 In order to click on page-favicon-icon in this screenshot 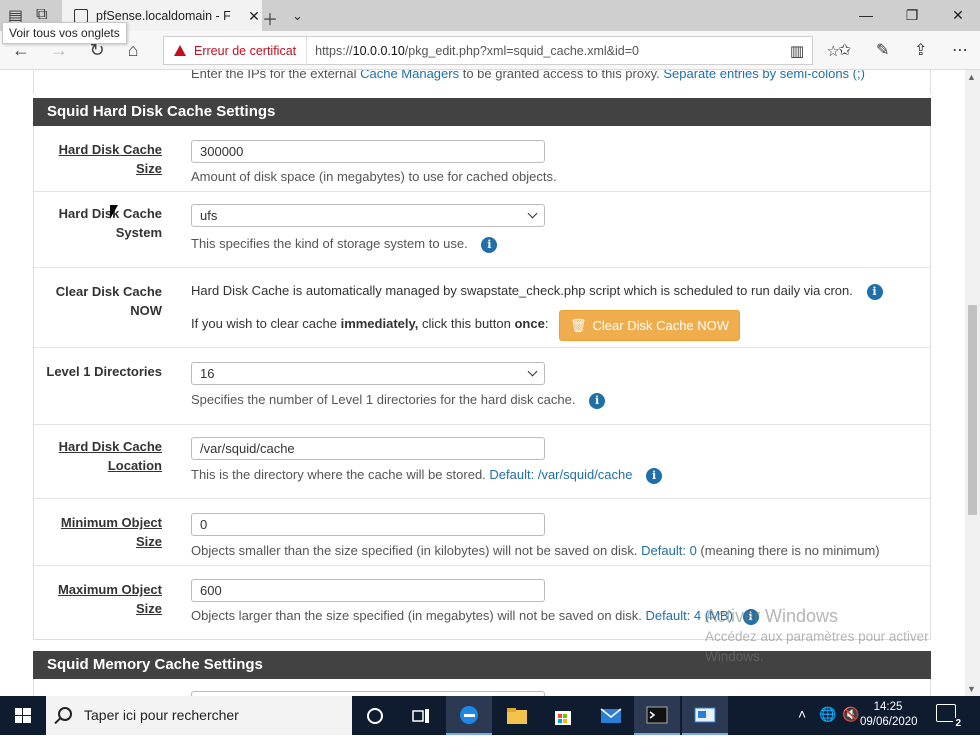, I will do `click(81, 15)`.